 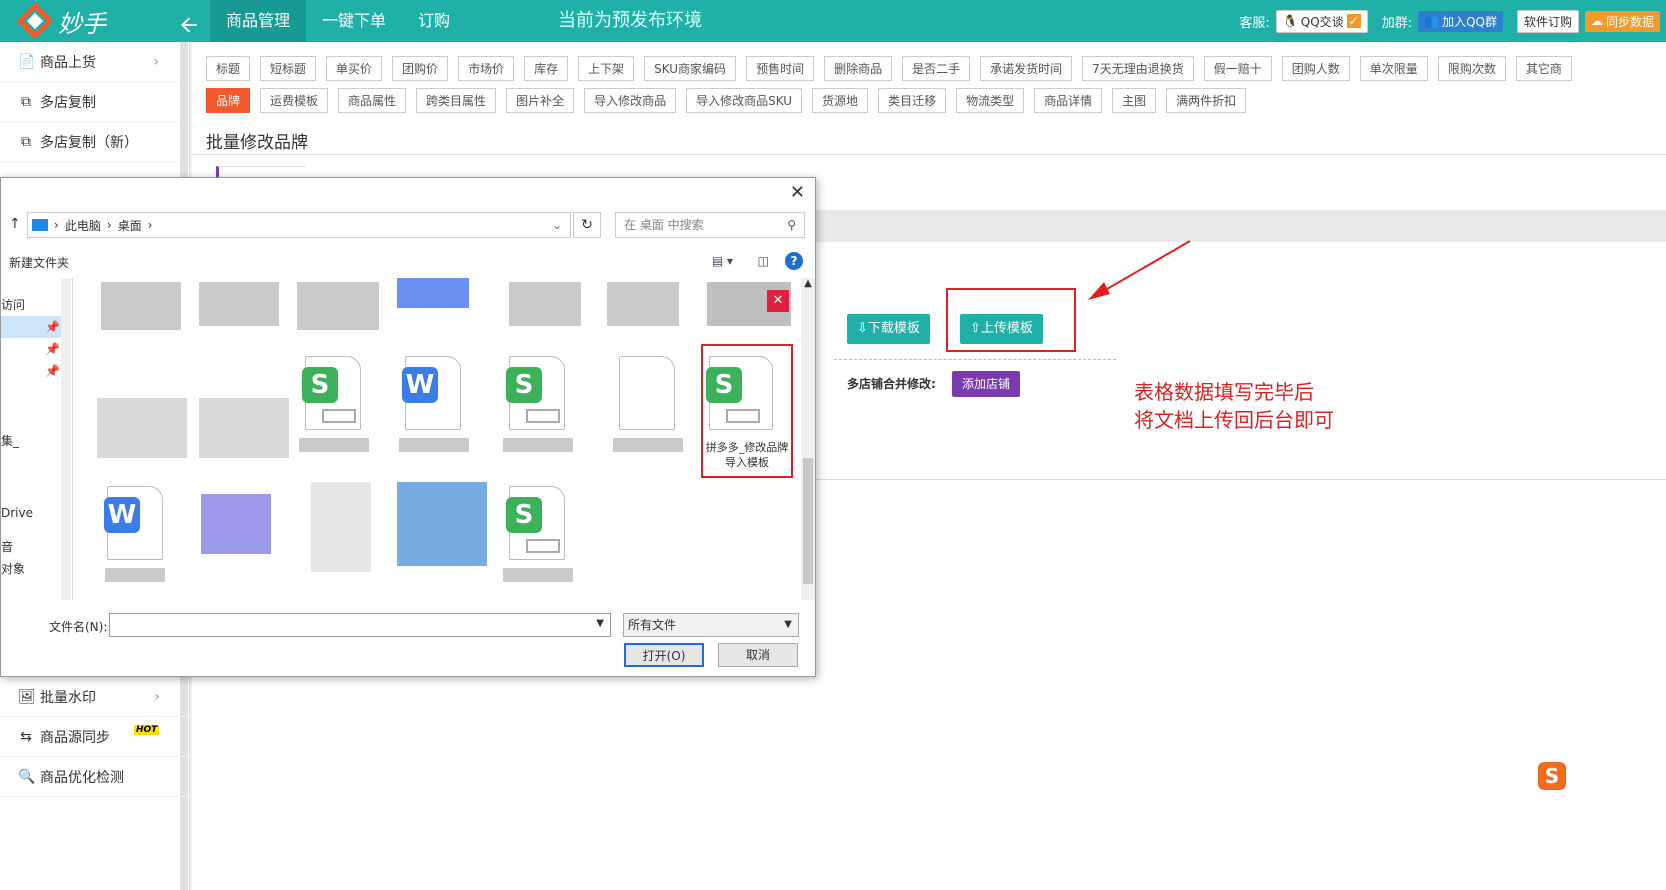 I want to click on sidebar-item-optimize-check: 🔍 商品优化检测, so click(x=95, y=777).